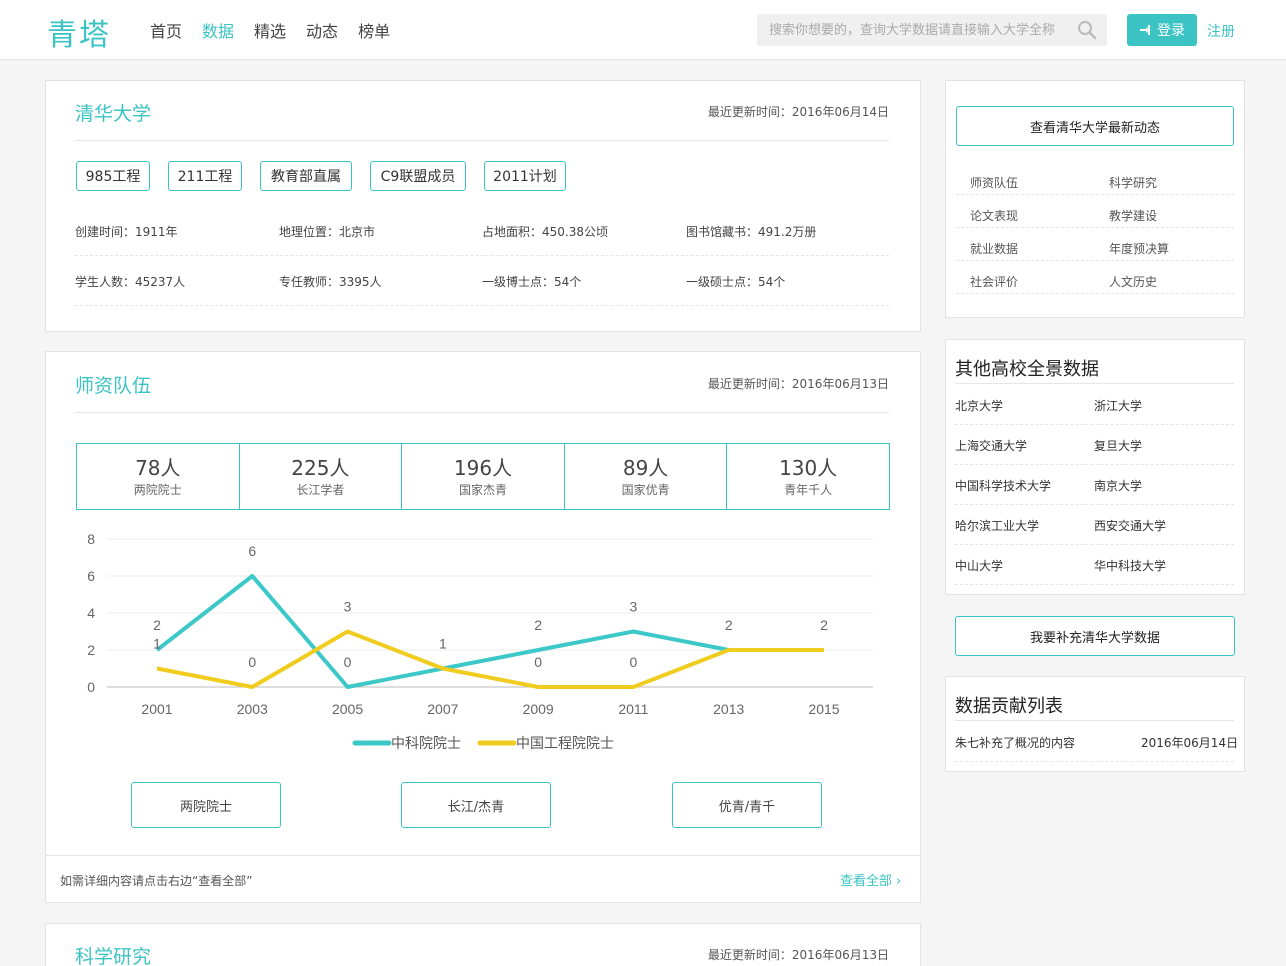  What do you see at coordinates (482, 490) in the screenshot?
I see `stat-label: 国家杰青` at bounding box center [482, 490].